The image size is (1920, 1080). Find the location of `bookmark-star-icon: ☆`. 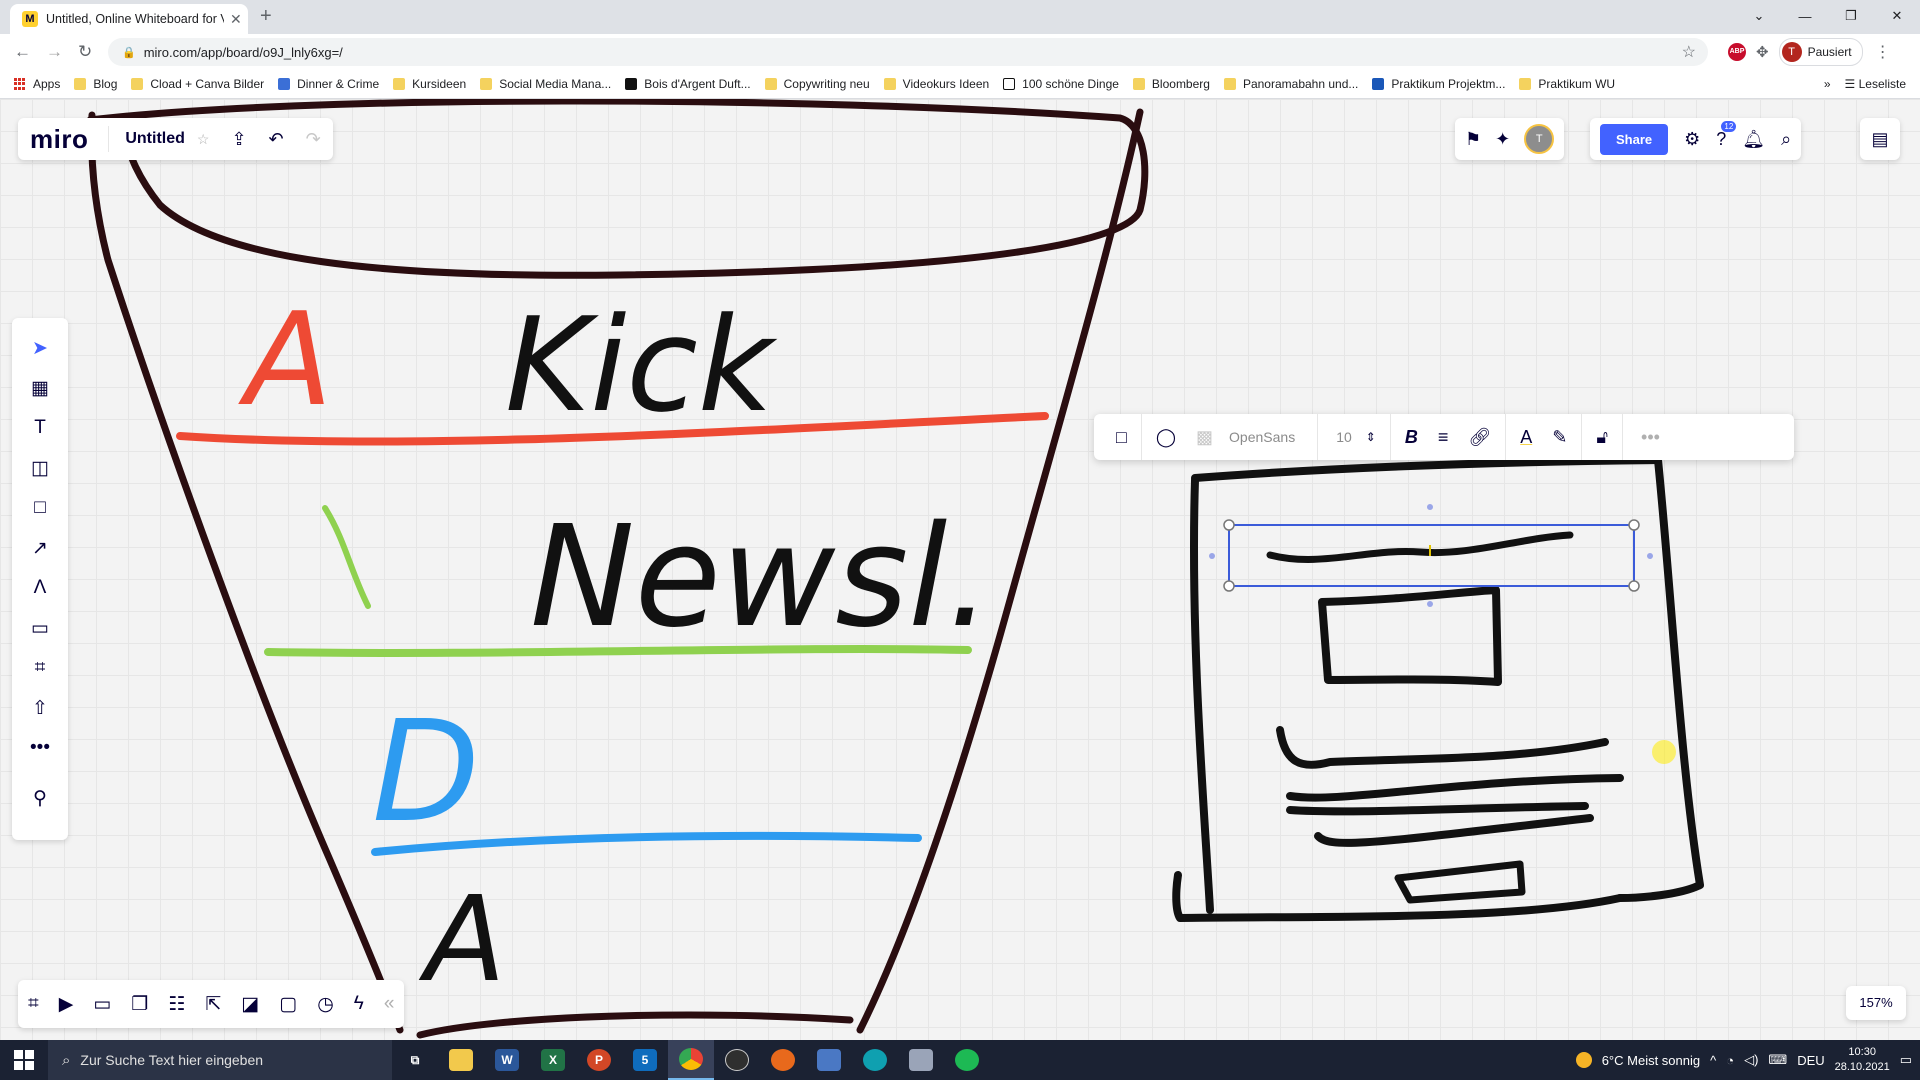

bookmark-star-icon: ☆ is located at coordinates (1689, 52).